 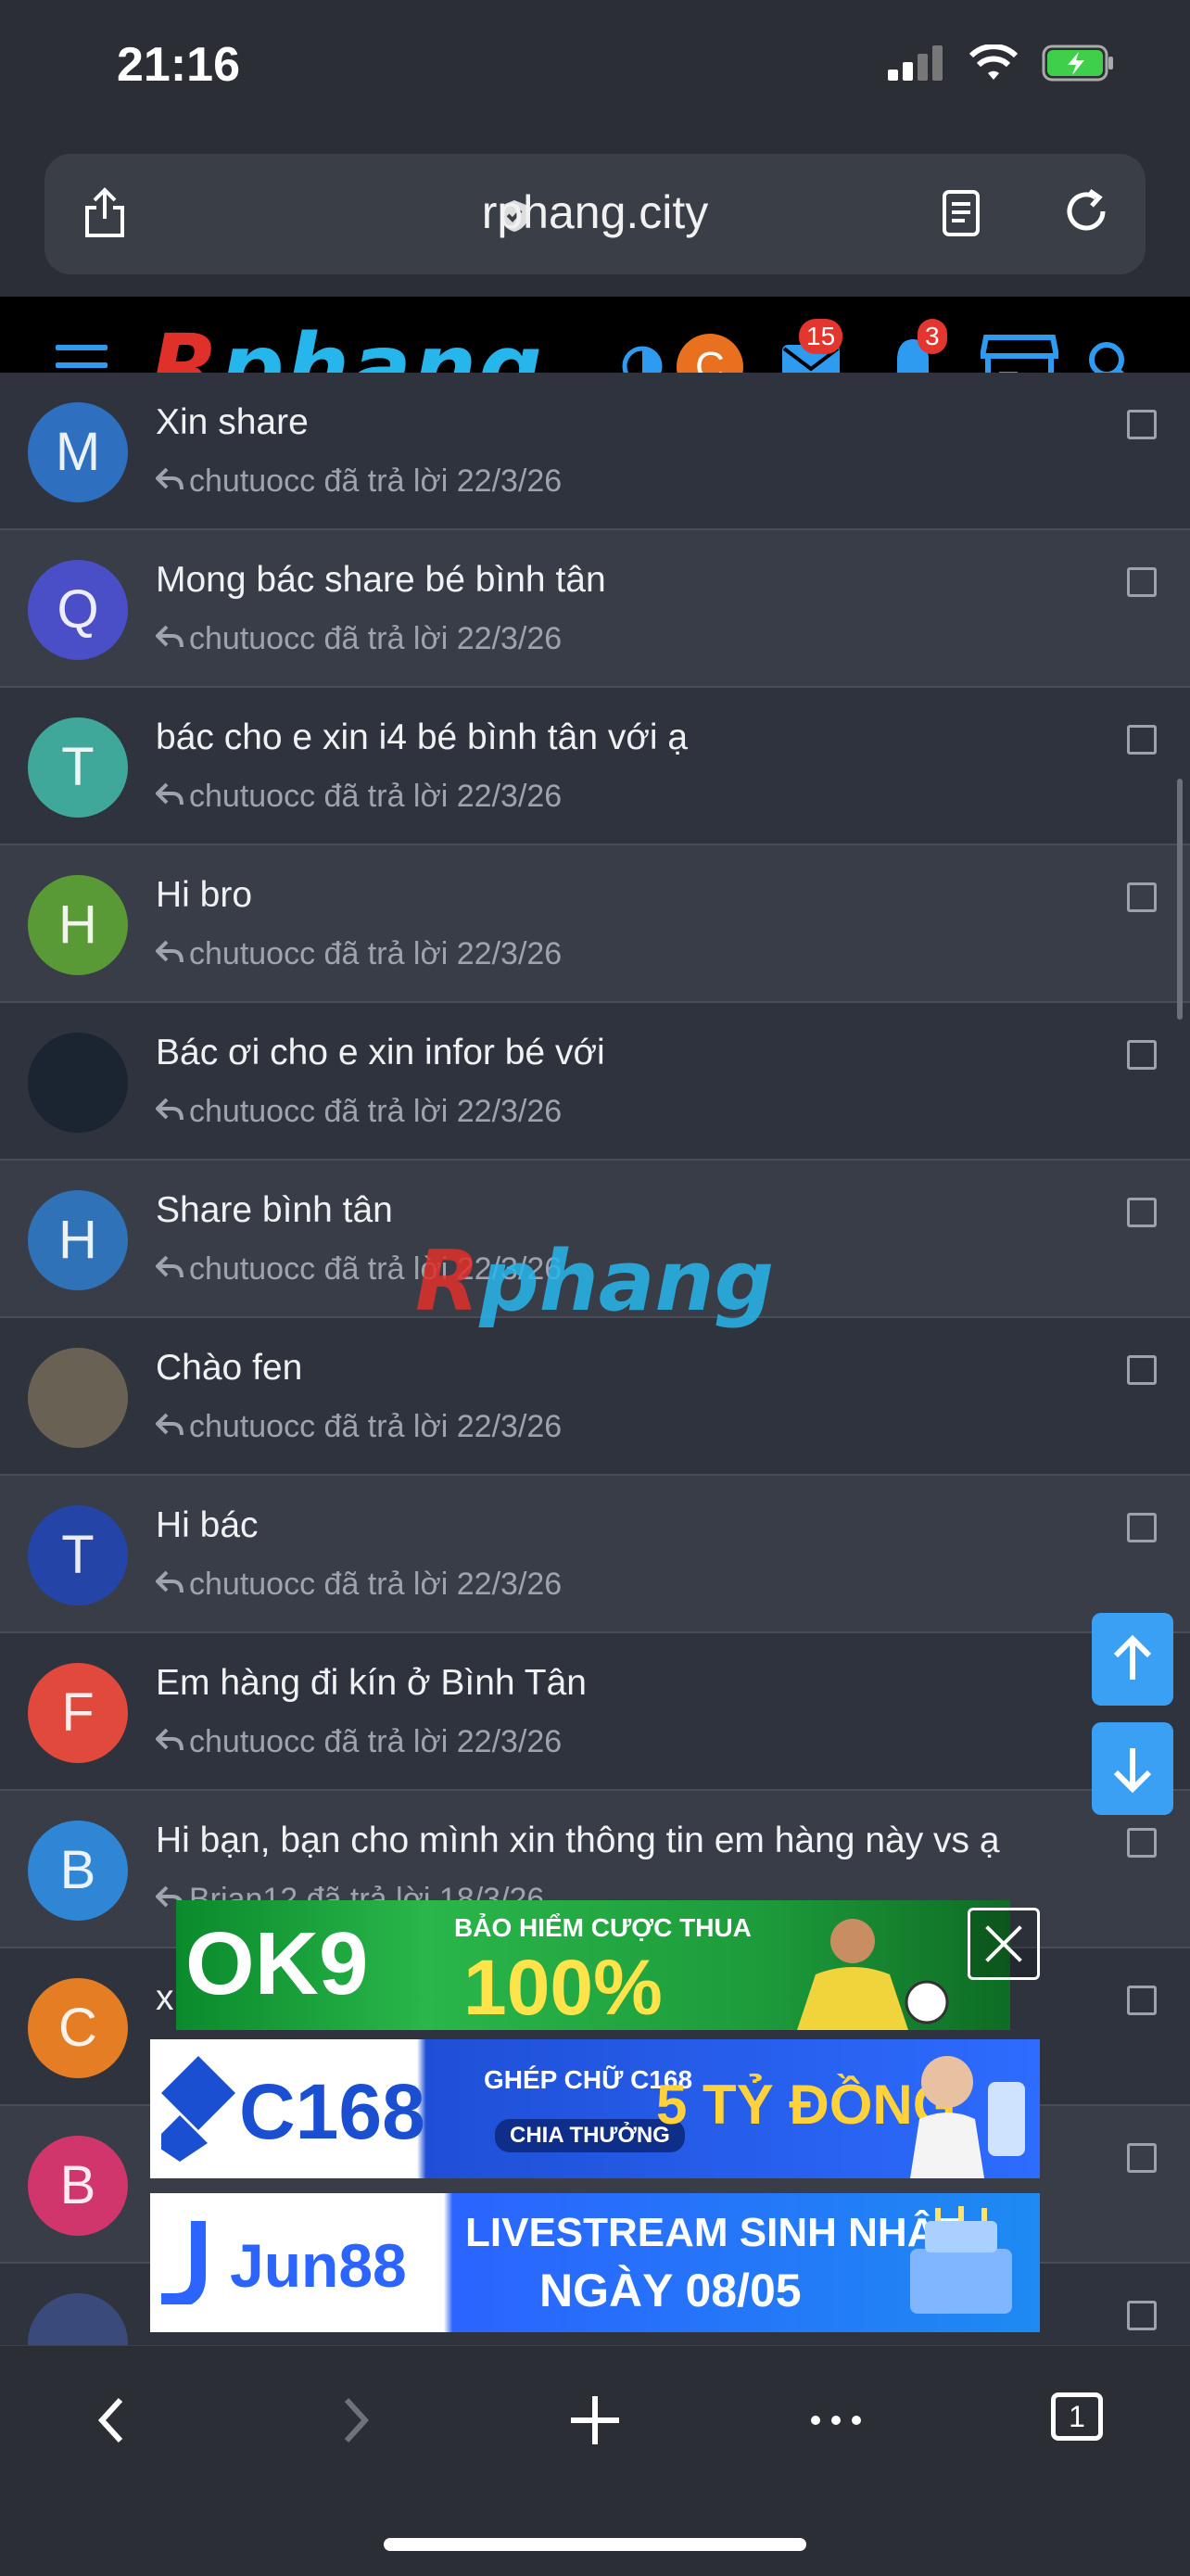 I want to click on new-tab-icon, so click(x=595, y=2420).